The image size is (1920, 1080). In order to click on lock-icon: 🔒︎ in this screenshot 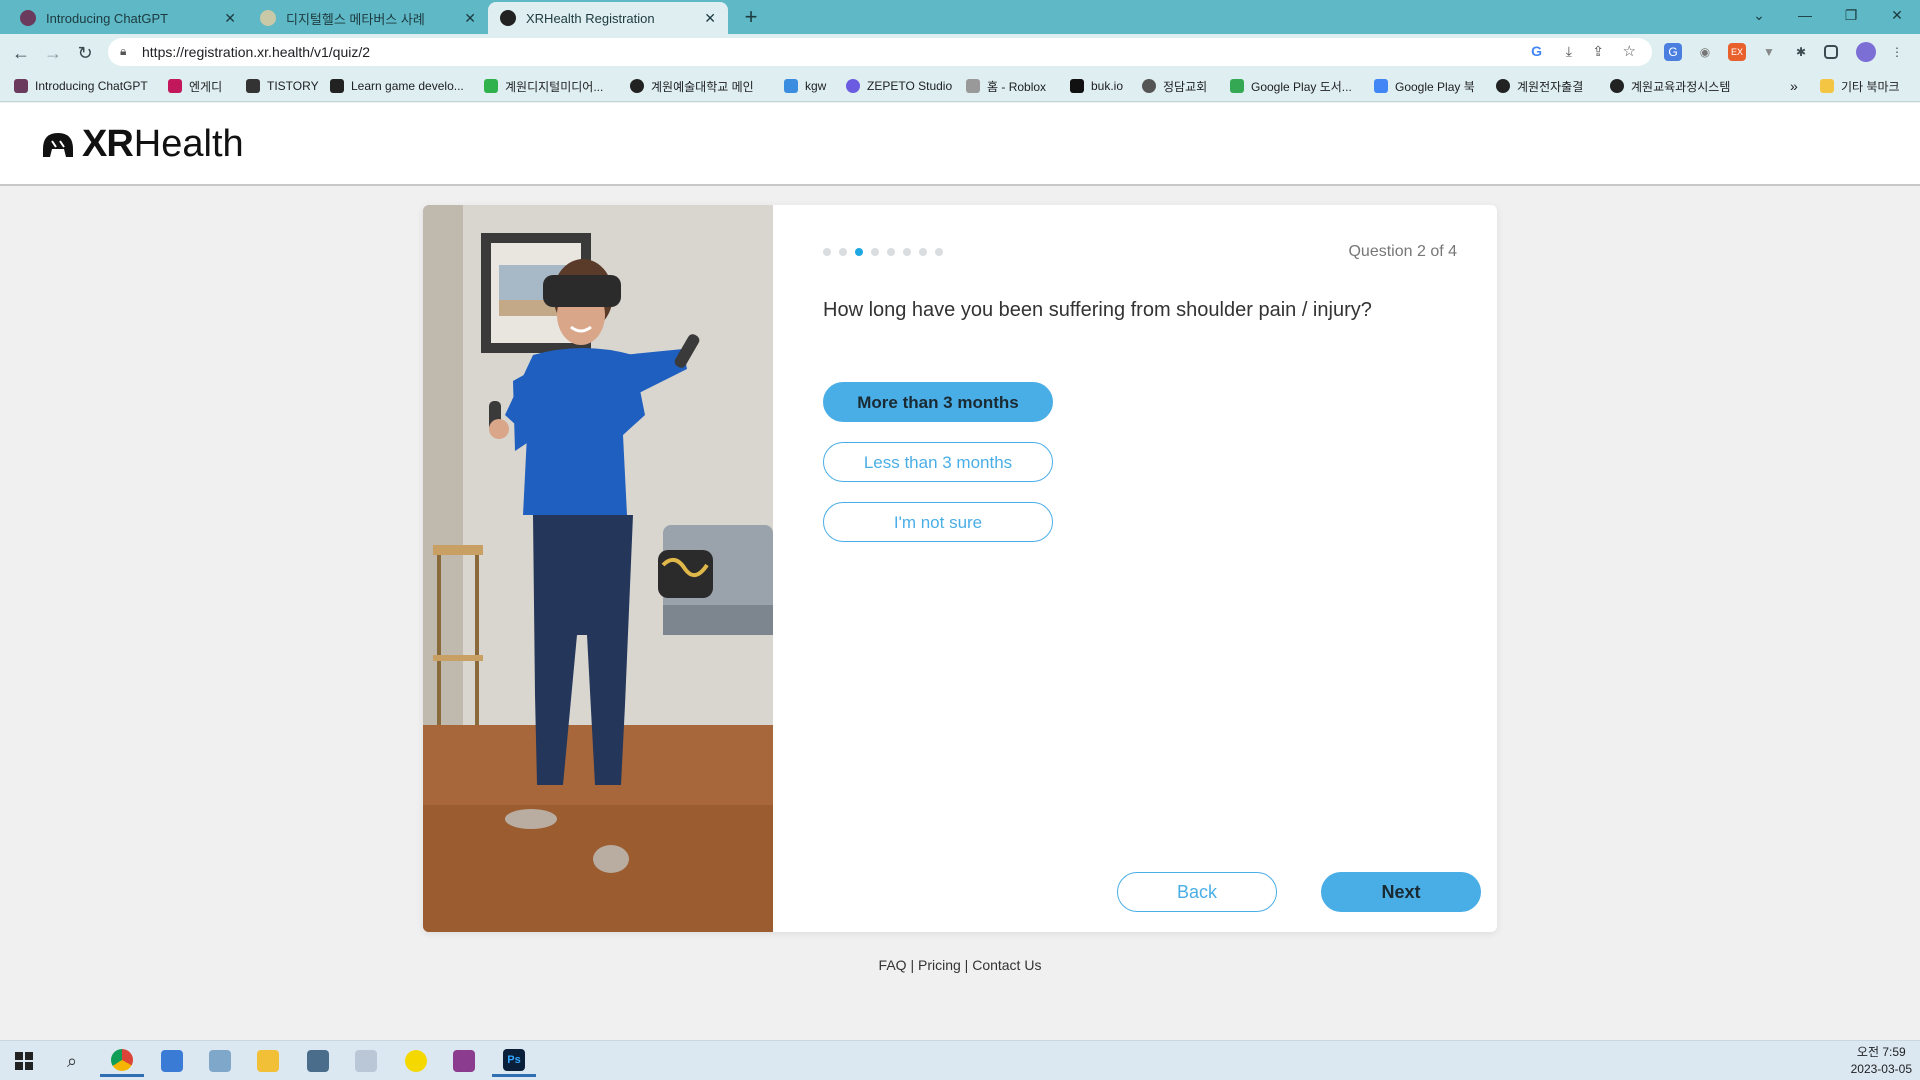, I will do `click(123, 51)`.